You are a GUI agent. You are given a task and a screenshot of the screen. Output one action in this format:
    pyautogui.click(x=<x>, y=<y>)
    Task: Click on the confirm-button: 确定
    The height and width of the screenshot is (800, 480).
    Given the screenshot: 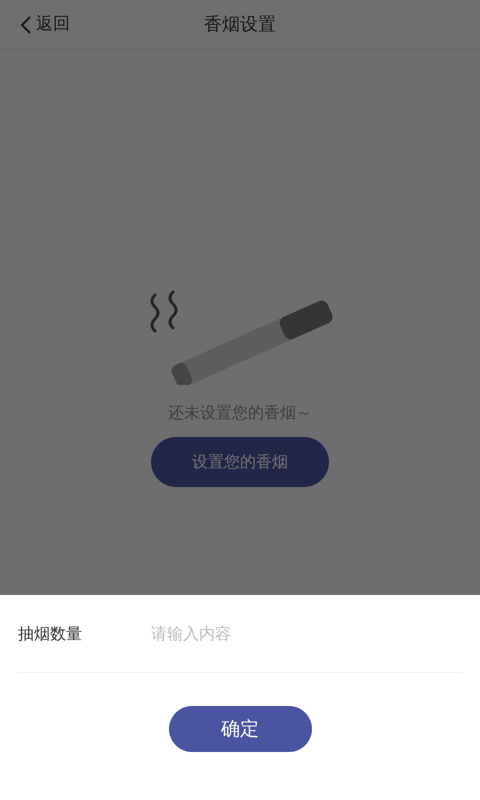 What is the action you would take?
    pyautogui.click(x=240, y=729)
    